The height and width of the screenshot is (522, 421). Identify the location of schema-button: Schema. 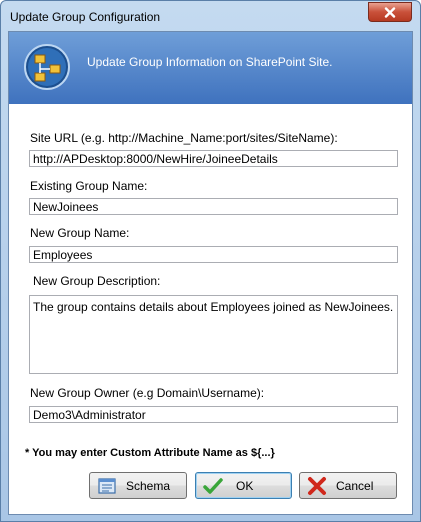
(138, 485).